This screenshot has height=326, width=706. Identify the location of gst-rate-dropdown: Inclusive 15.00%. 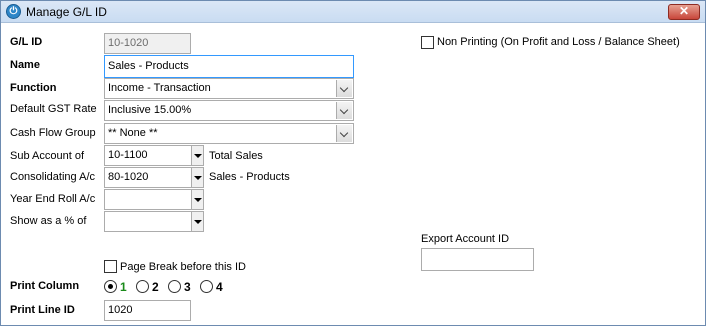
(229, 110).